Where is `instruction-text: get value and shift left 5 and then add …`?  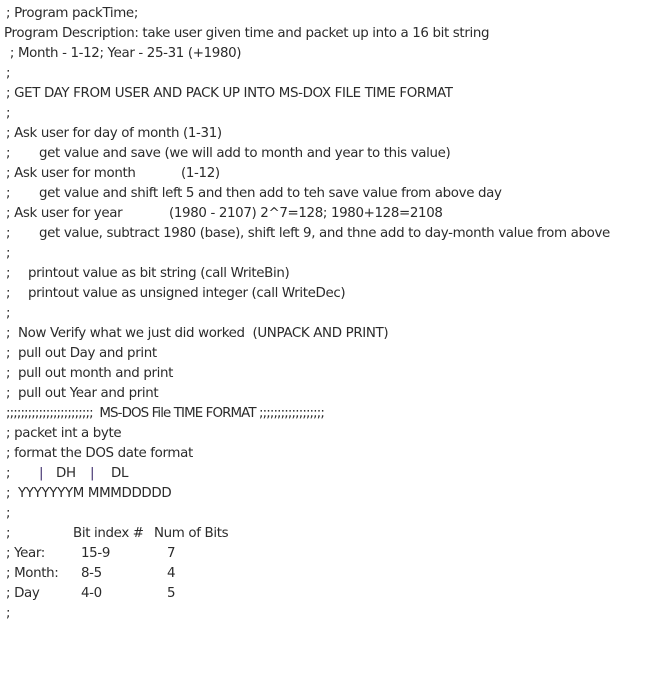
instruction-text: get value and shift left 5 and then add … is located at coordinates (270, 193).